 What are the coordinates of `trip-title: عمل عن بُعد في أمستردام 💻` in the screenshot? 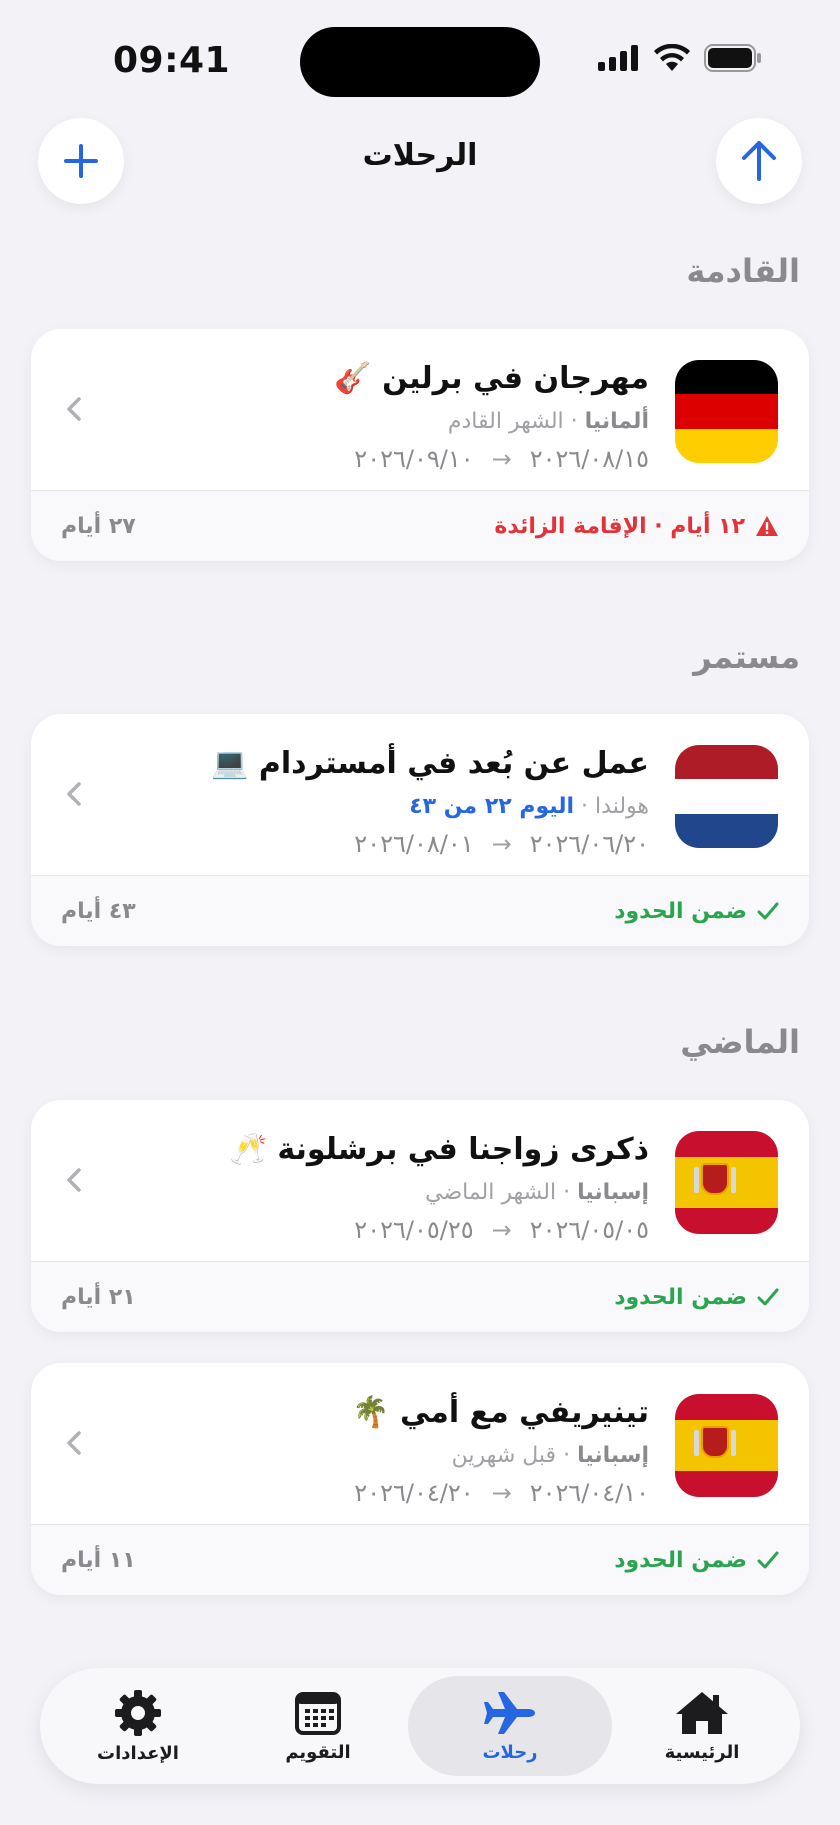 It's located at (430, 763).